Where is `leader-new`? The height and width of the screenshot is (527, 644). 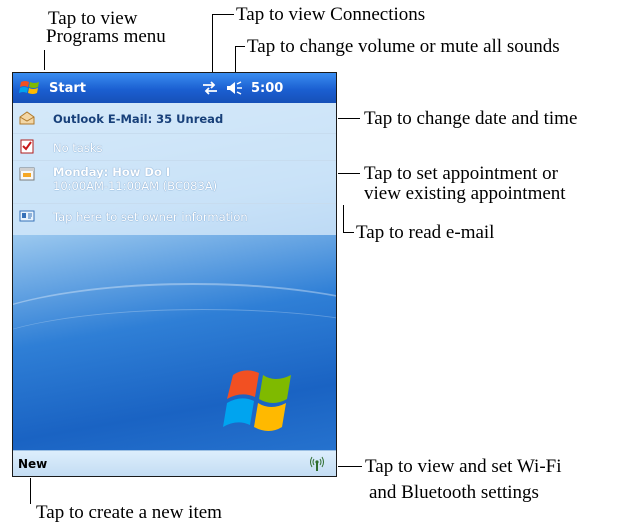
leader-new is located at coordinates (30, 491).